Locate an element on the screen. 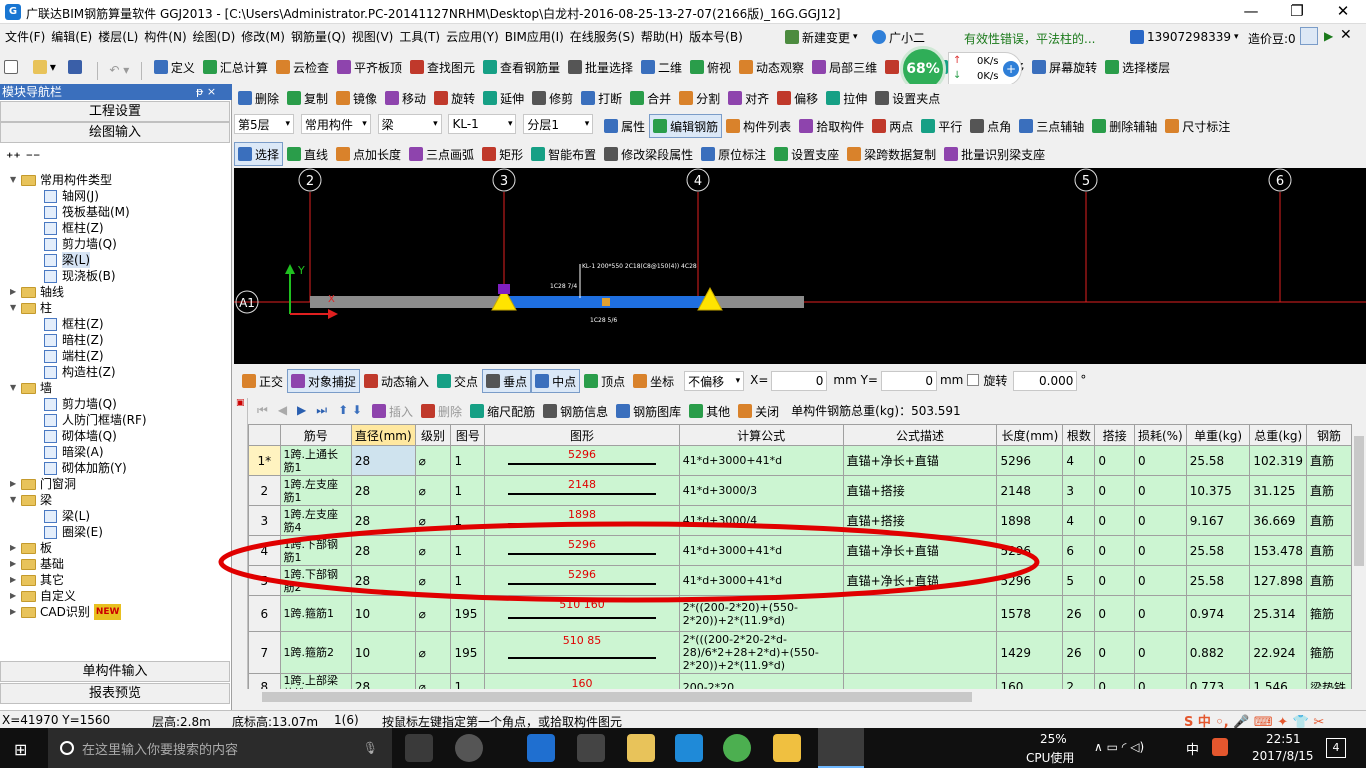 This screenshot has width=1366, height=768. toolbar1-button-1: 汇总计算 is located at coordinates (235, 67).